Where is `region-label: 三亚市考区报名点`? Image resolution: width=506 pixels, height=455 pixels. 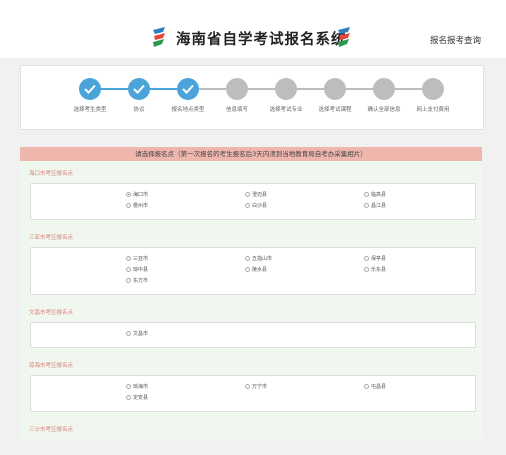 region-label: 三亚市考区报名点 is located at coordinates (51, 238).